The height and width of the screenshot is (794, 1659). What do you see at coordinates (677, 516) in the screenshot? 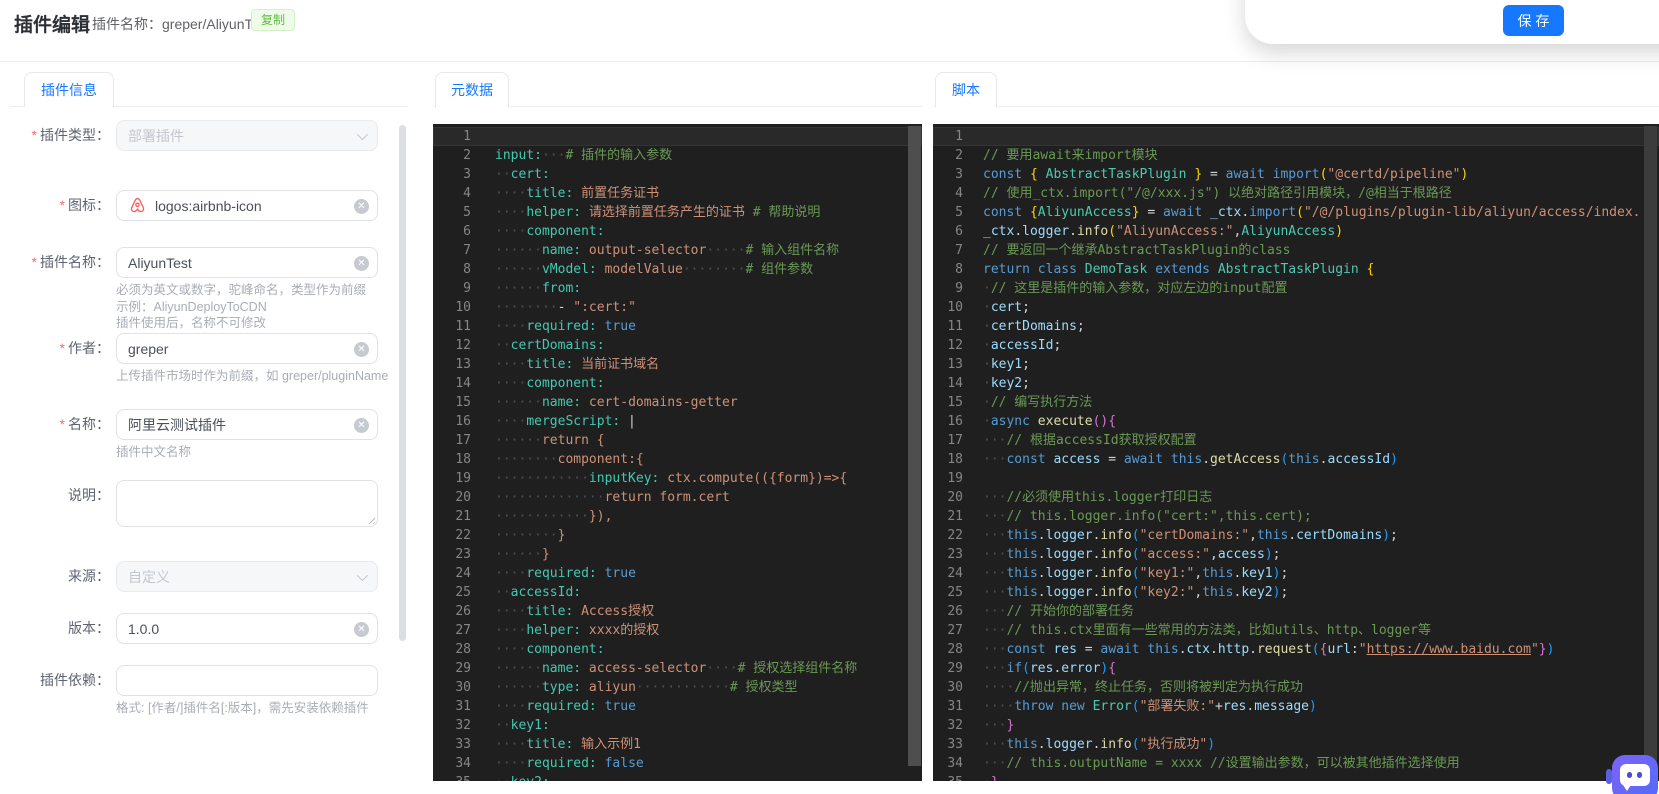
I see `metadata-code-line: 21 ············}),` at bounding box center [677, 516].